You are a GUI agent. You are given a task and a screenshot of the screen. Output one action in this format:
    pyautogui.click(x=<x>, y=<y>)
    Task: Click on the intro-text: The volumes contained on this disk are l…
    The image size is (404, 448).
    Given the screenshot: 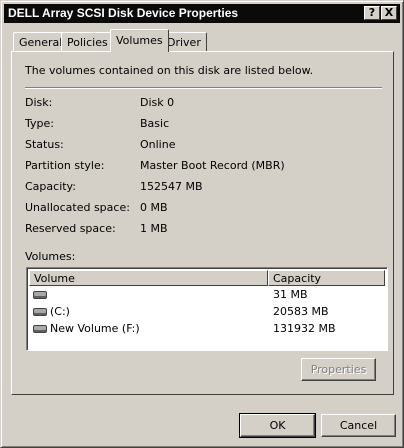 What is the action you would take?
    pyautogui.click(x=169, y=70)
    